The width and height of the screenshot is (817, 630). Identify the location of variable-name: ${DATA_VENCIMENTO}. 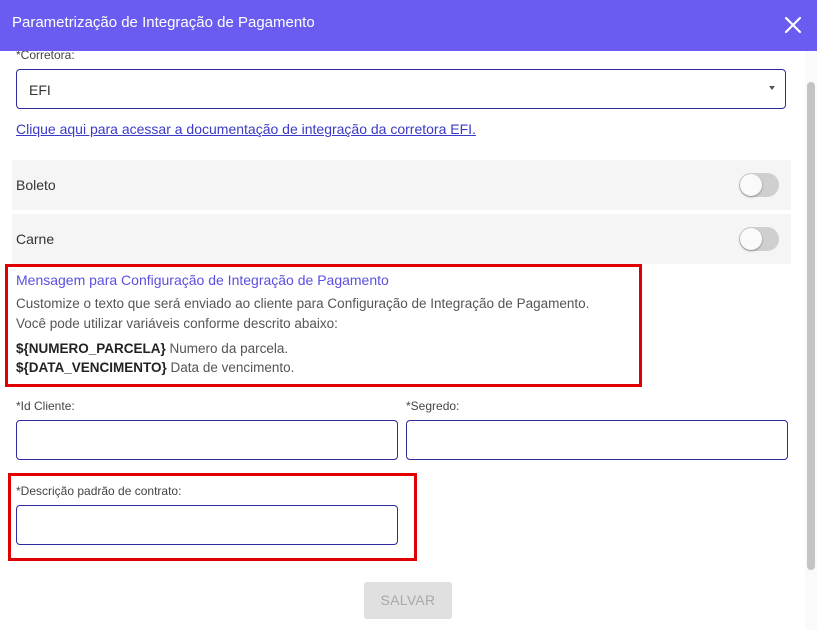
(91, 367).